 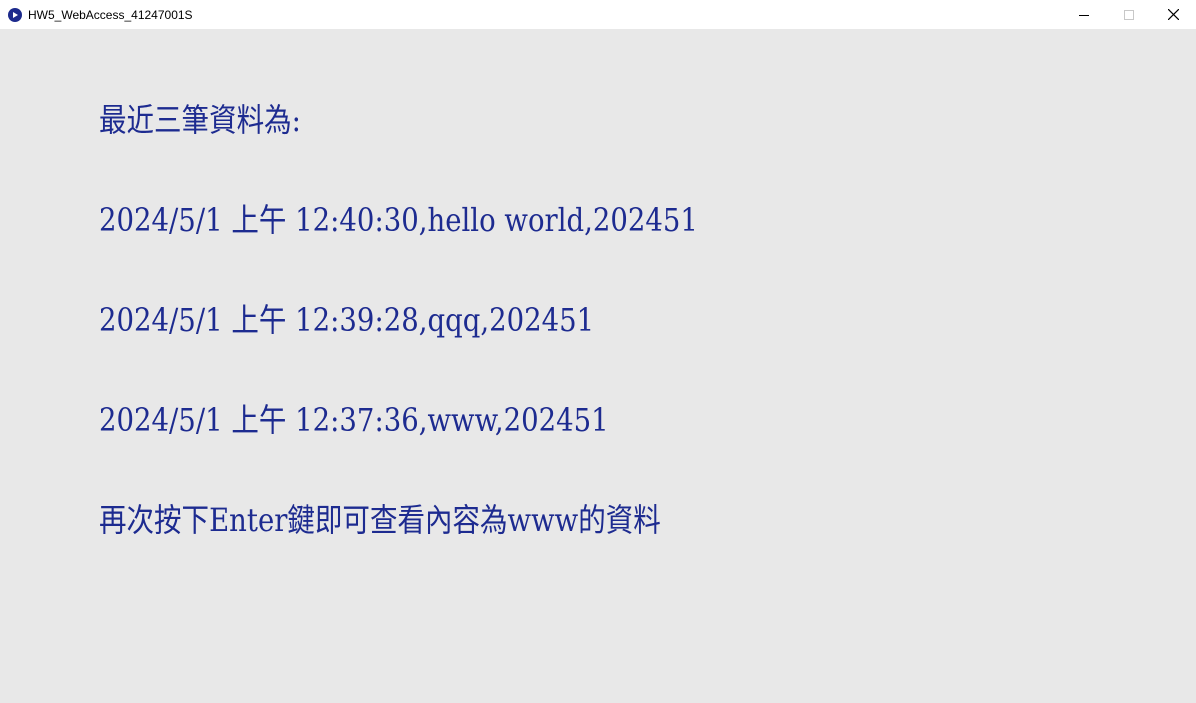 I want to click on maximize-button, so click(x=1128, y=14).